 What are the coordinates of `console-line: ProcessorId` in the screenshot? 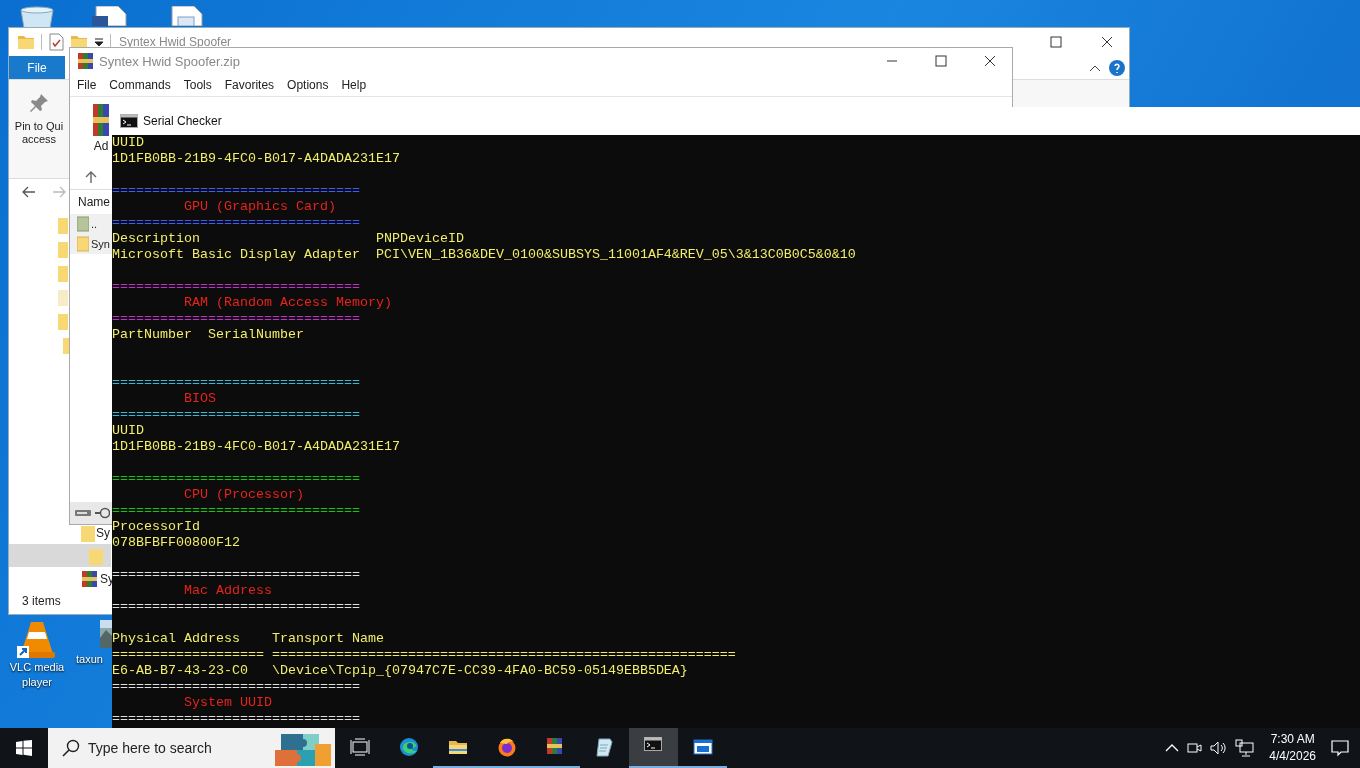 It's located at (156, 527).